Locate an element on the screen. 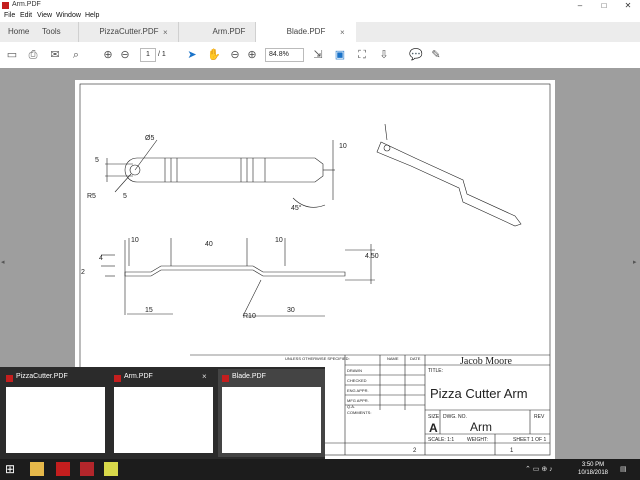 Image resolution: width=640 pixels, height=480 pixels. clock-date: 10/18/2018 is located at coordinates (593, 473).